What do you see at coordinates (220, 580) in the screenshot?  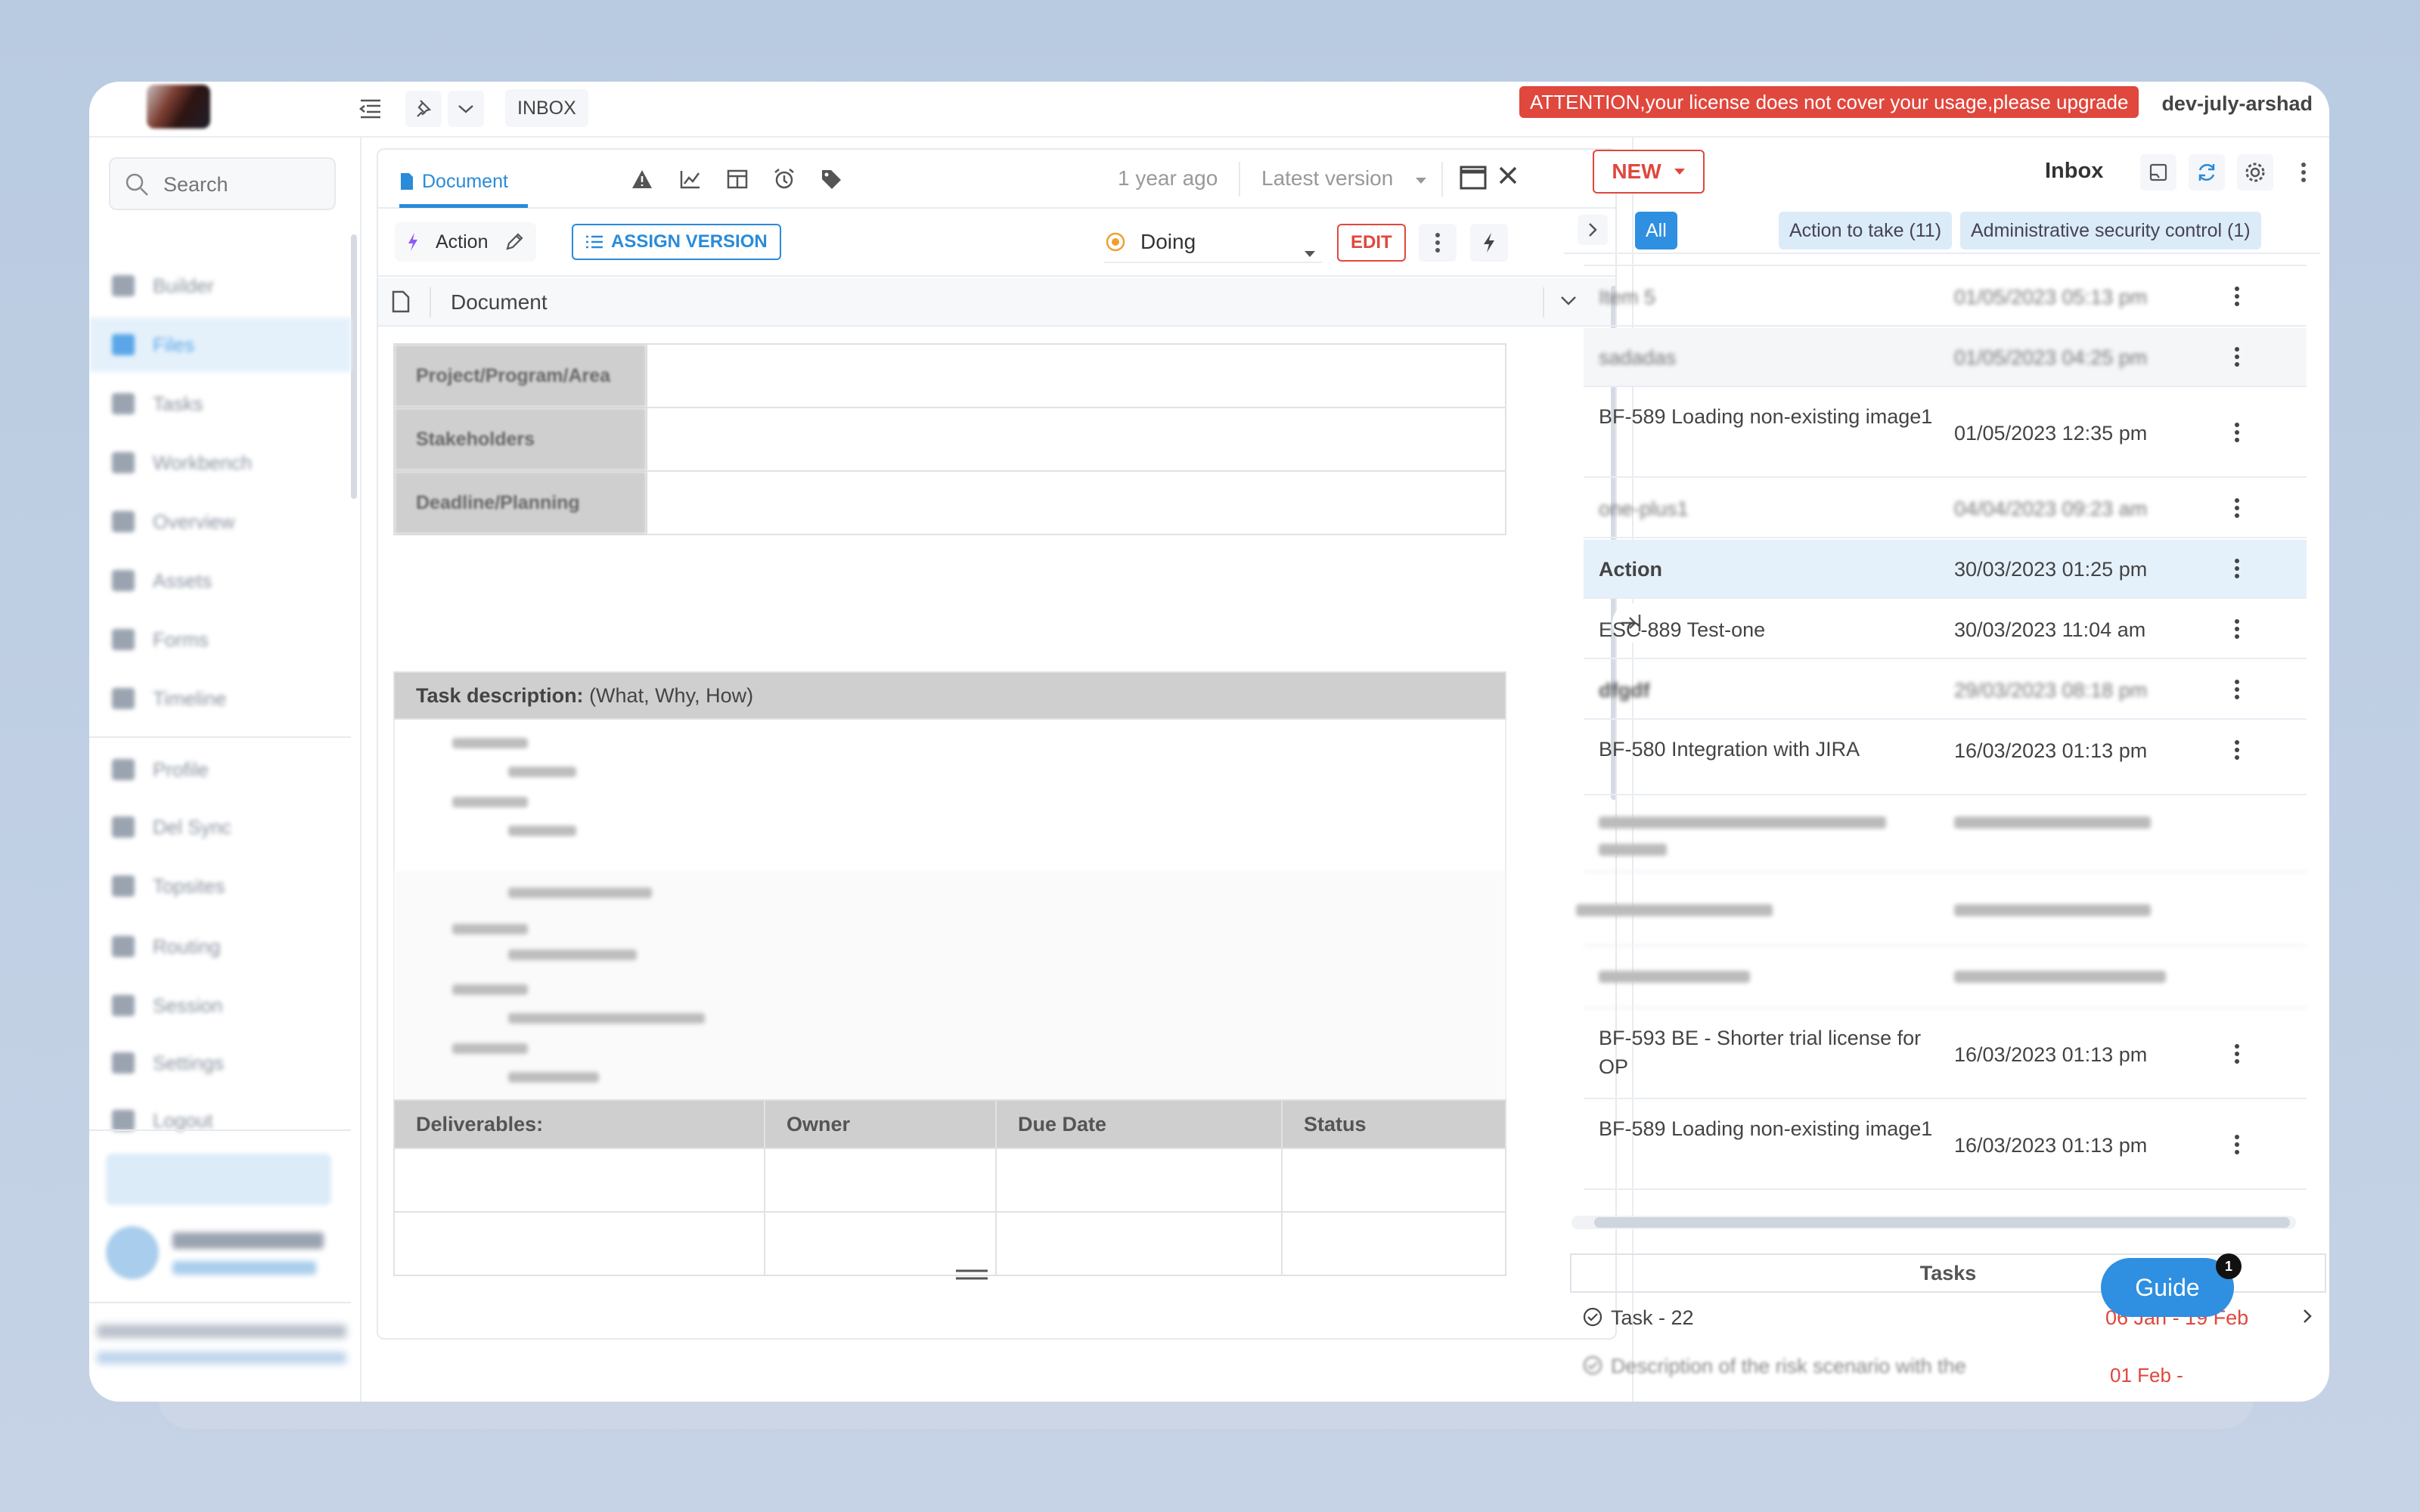 I see `sidebar-item-assets: Assets` at bounding box center [220, 580].